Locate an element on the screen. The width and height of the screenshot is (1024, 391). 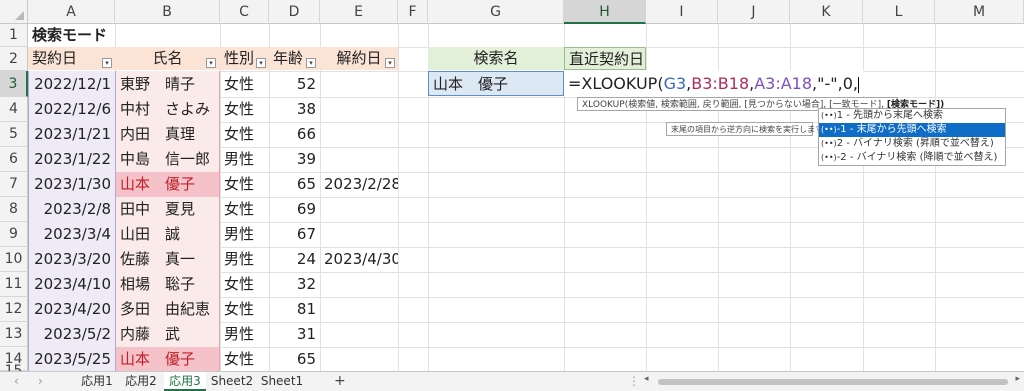
filter-button-gender is located at coordinates (261, 63).